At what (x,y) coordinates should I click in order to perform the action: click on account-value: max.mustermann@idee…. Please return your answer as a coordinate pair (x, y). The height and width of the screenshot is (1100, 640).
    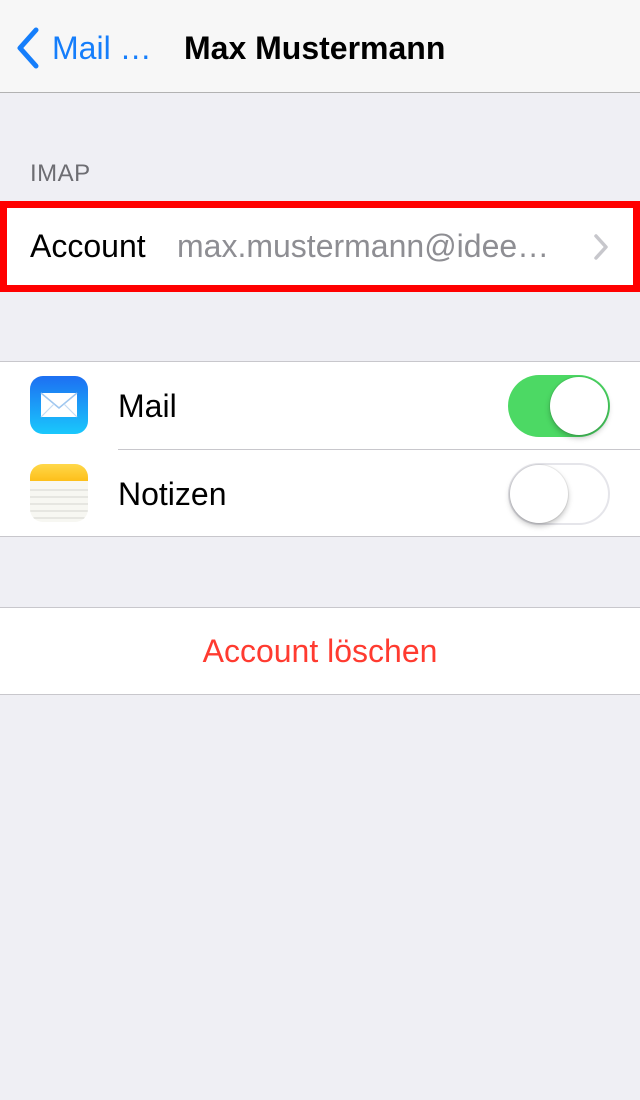
    Looking at the image, I should click on (363, 246).